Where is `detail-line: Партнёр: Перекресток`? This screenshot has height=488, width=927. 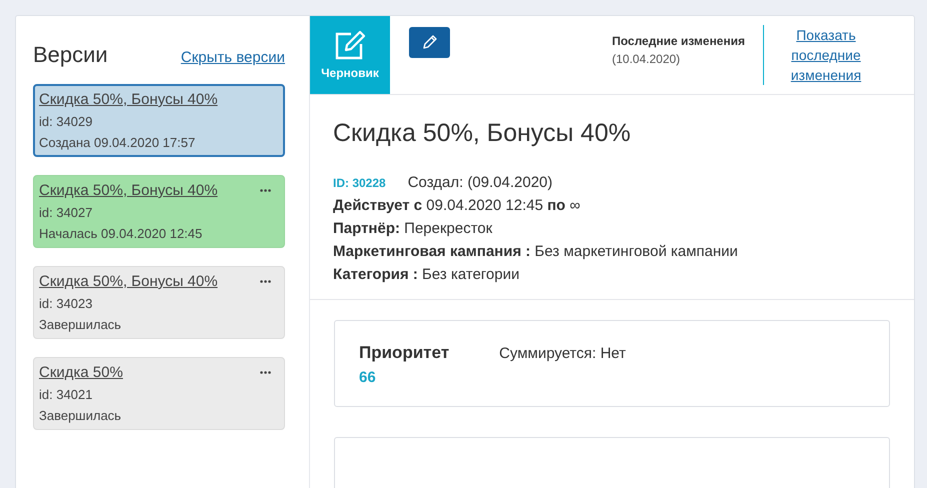 detail-line: Партнёр: Перекресток is located at coordinates (413, 228).